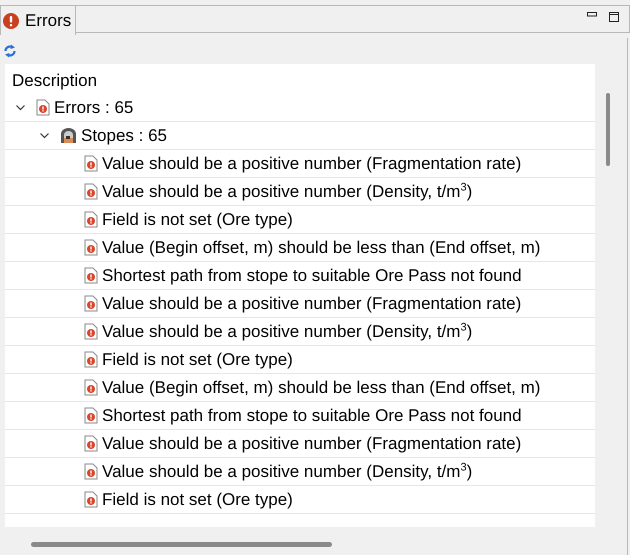 The width and height of the screenshot is (630, 555). Describe the element at coordinates (38, 20) in the screenshot. I see `errors-tab: Errors` at that location.